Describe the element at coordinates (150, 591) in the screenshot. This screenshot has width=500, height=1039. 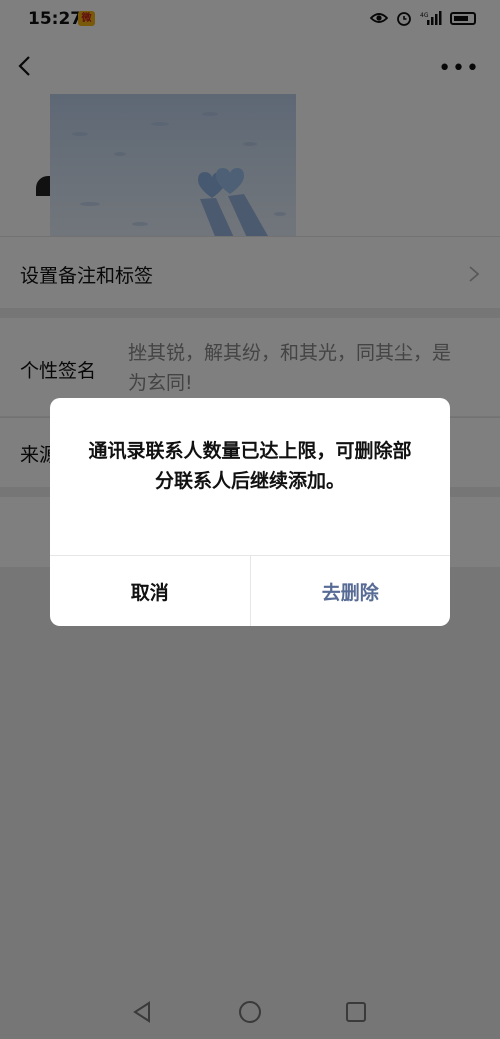
I see `cancel-button: 取消` at that location.